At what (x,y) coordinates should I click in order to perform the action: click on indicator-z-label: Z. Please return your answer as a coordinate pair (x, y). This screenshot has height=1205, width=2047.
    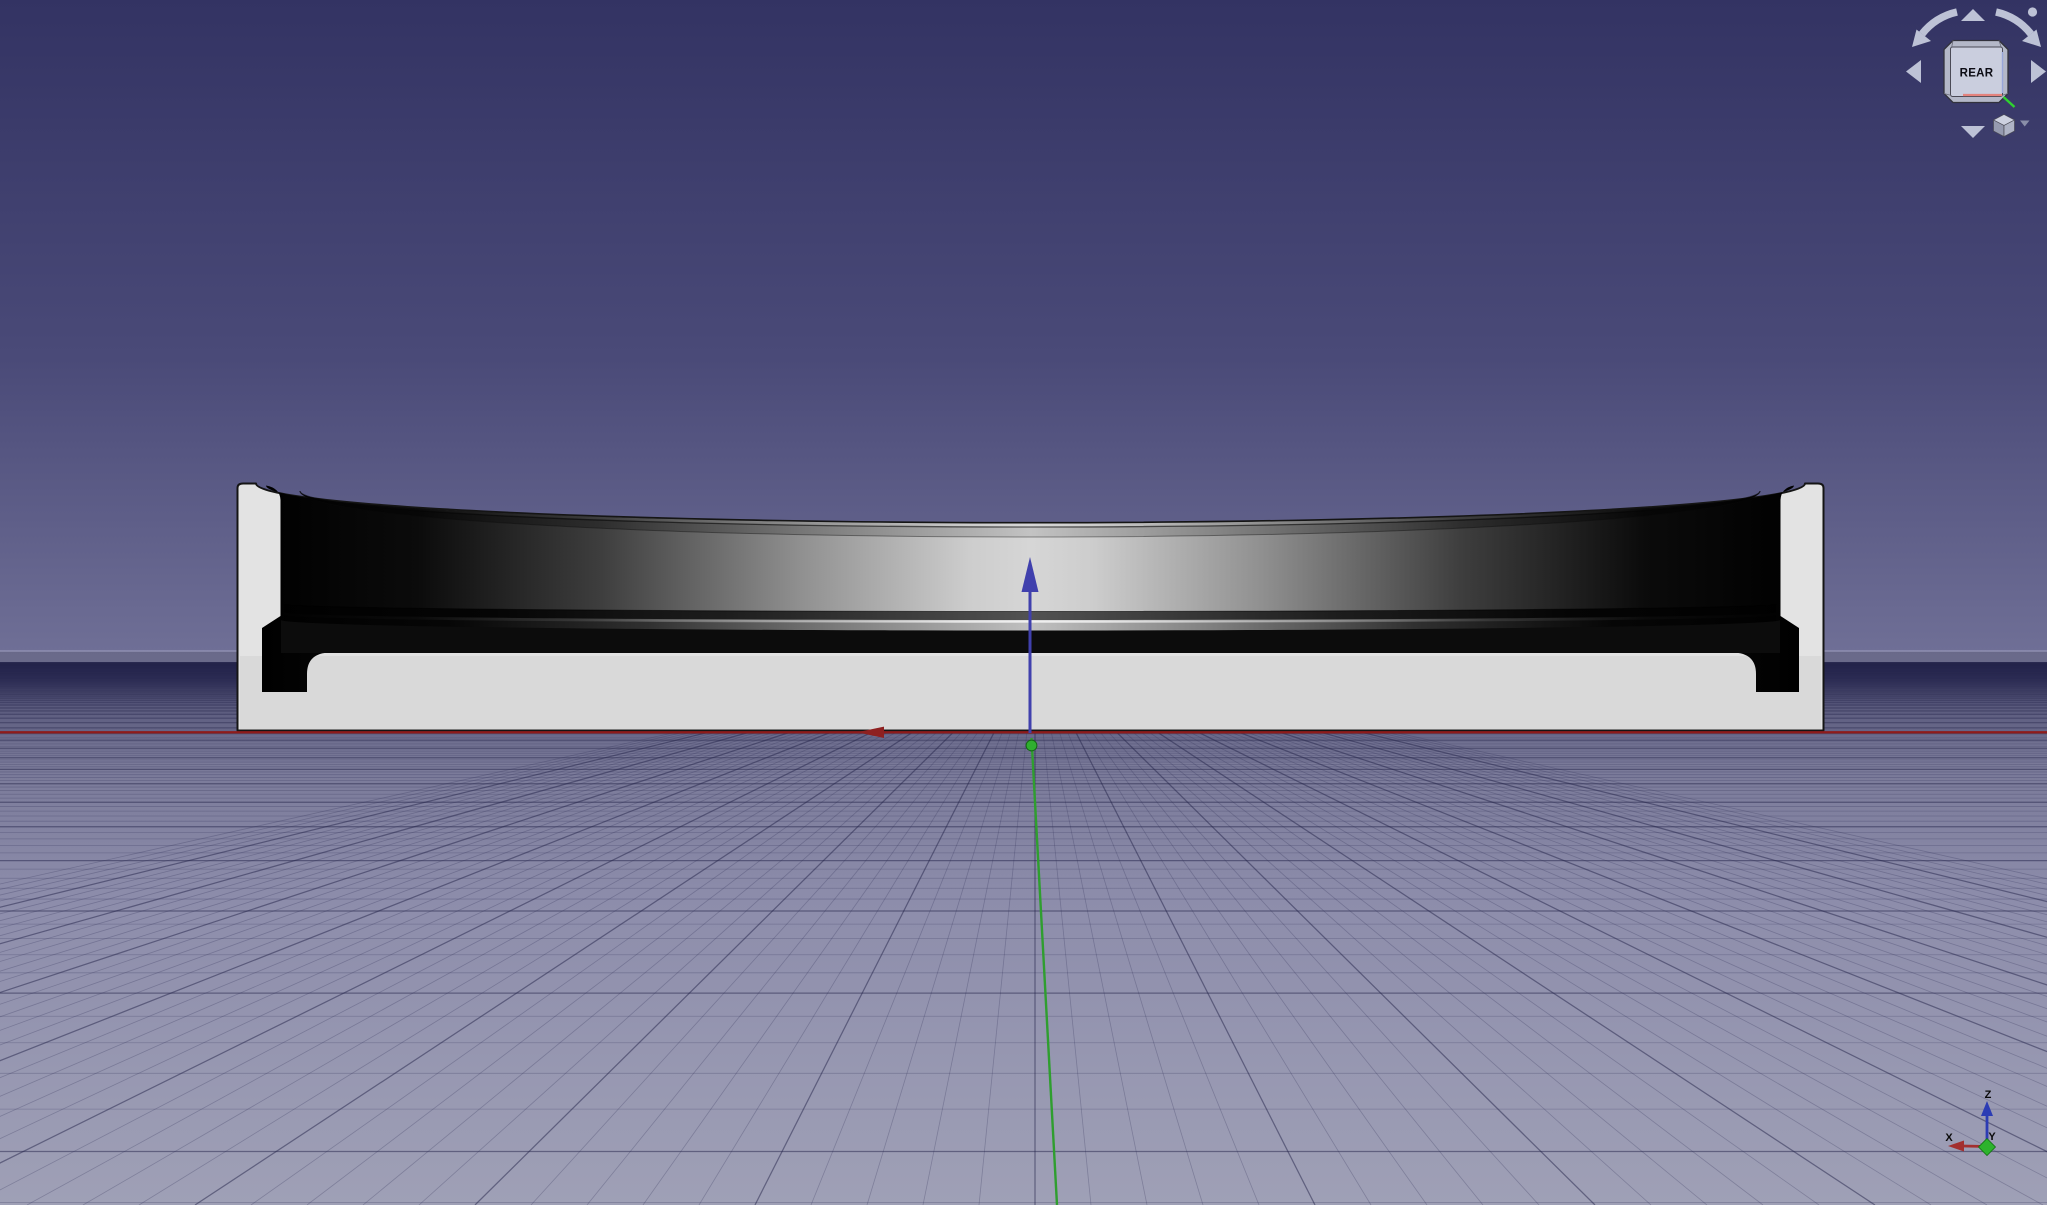
    Looking at the image, I should click on (1988, 1095).